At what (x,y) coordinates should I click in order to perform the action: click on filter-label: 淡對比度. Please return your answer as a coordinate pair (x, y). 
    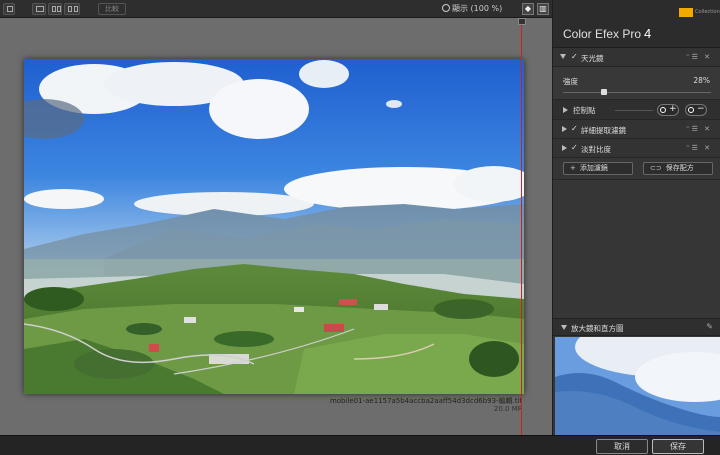
    Looking at the image, I should click on (596, 149).